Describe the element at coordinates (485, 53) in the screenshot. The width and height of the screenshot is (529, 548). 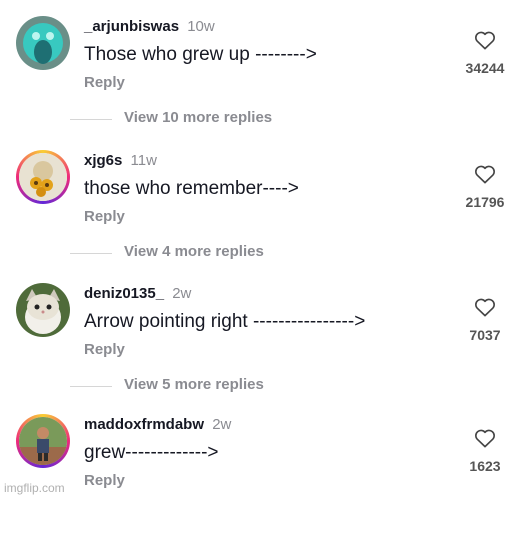
I see `like-button: 34244` at that location.